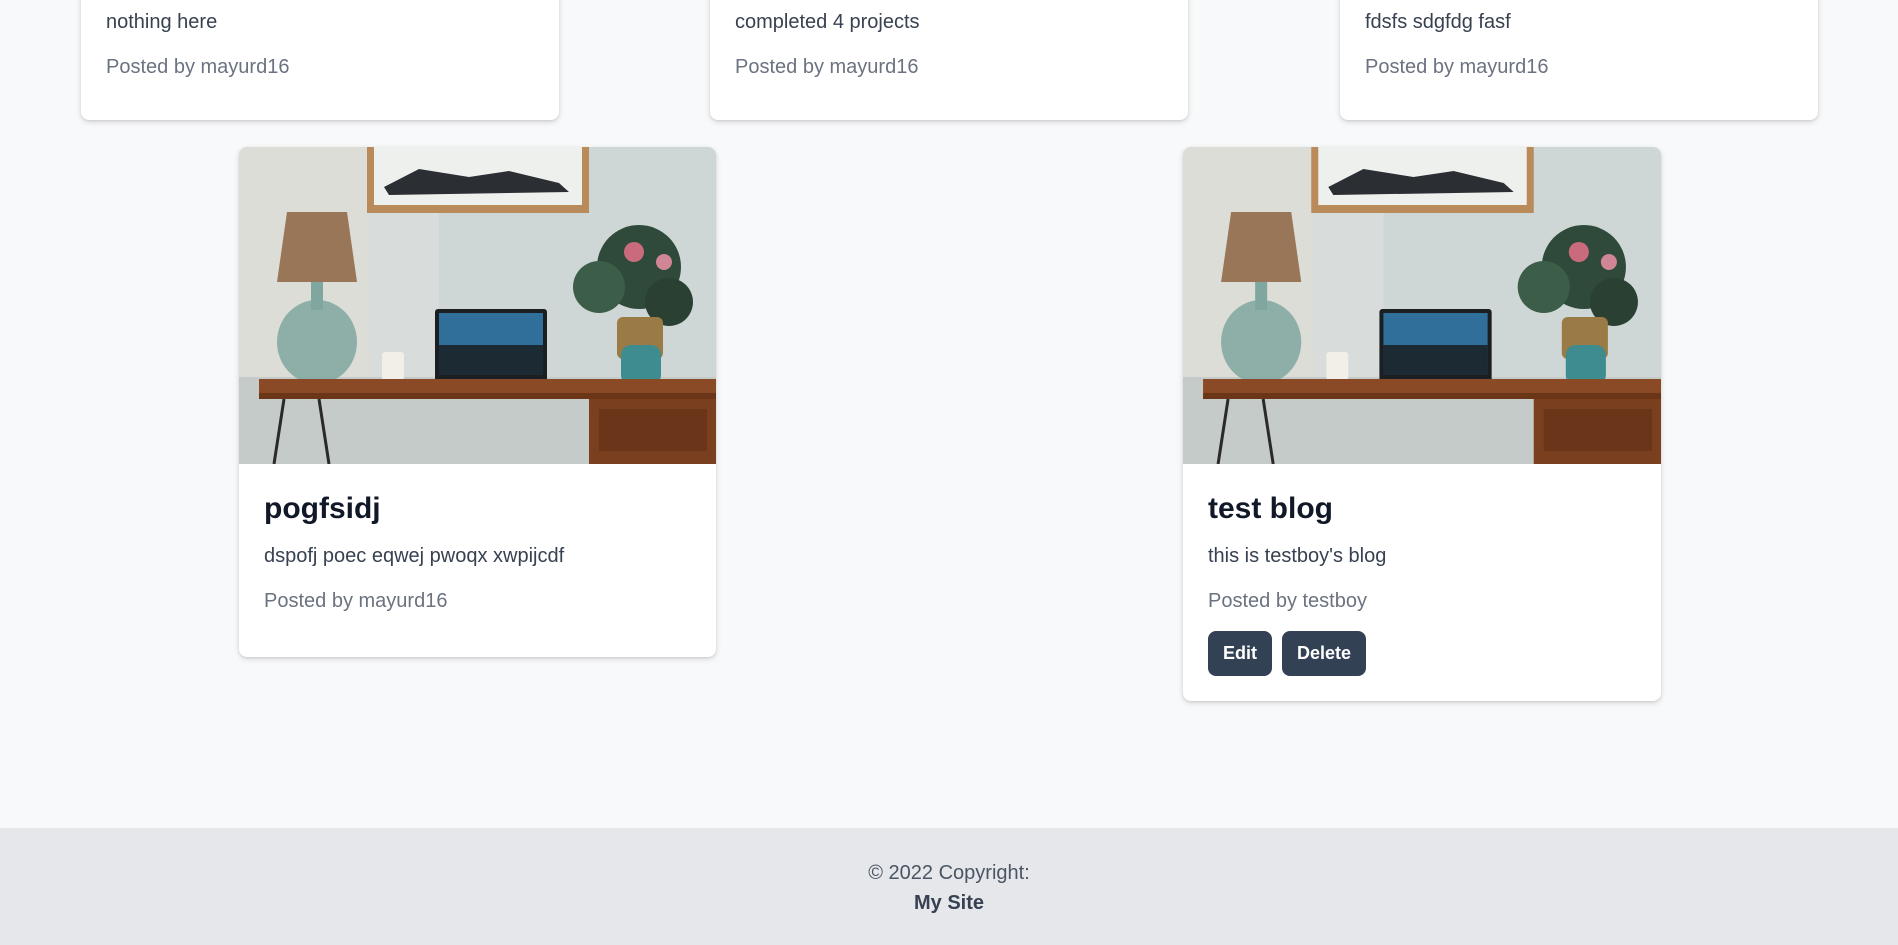 The height and width of the screenshot is (945, 1898). Describe the element at coordinates (827, 22) in the screenshot. I see `post-description: completed 4 projects` at that location.